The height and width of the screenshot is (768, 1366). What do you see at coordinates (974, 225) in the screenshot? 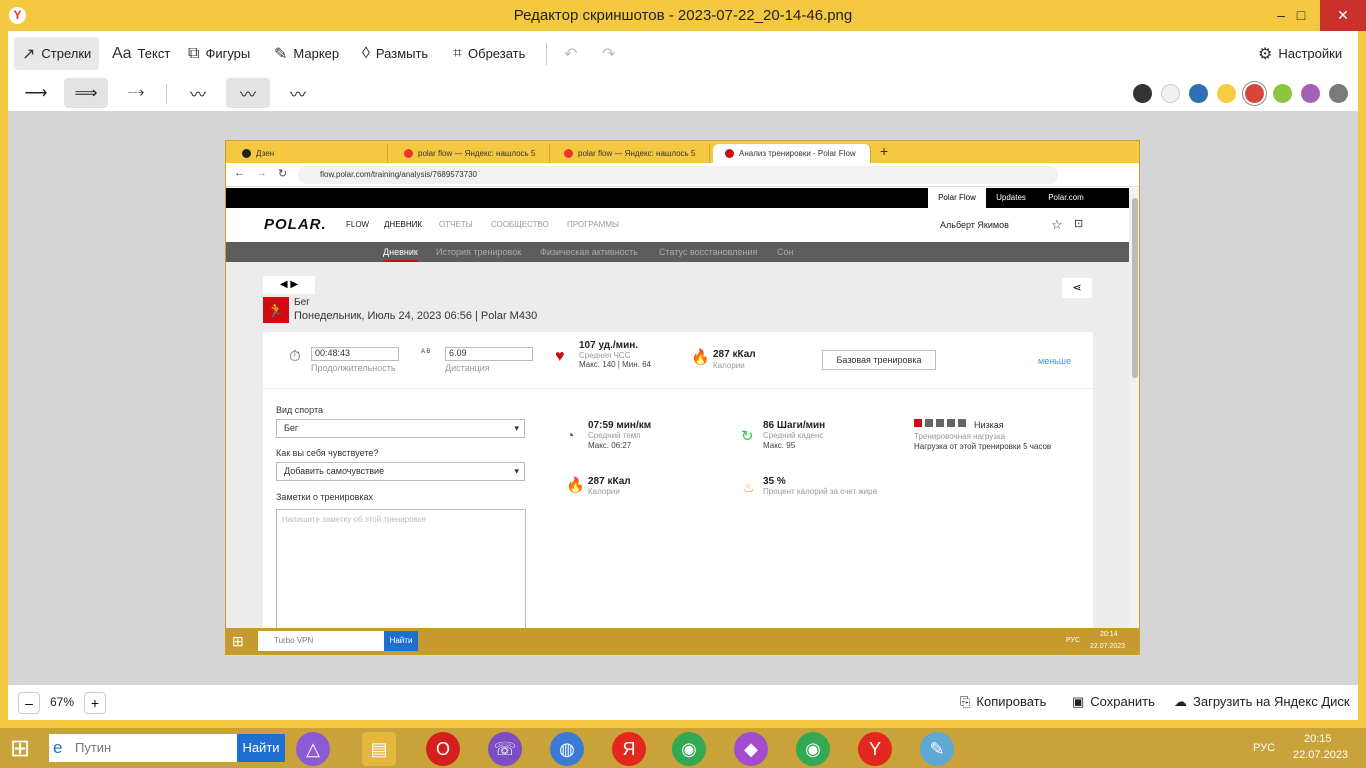
I see `user-name: Альберт Якимов` at bounding box center [974, 225].